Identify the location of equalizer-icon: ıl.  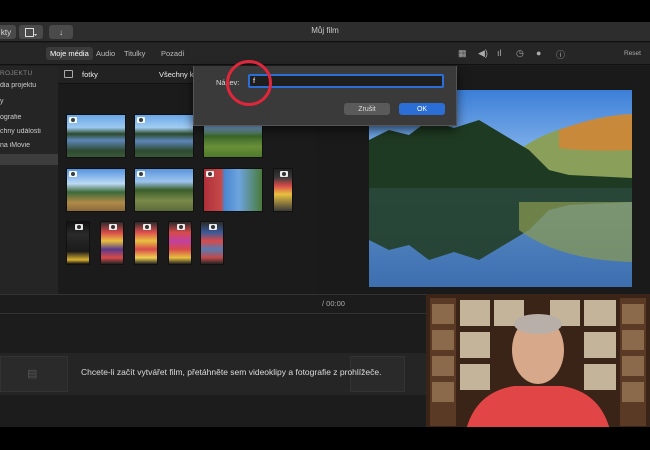
(499, 53).